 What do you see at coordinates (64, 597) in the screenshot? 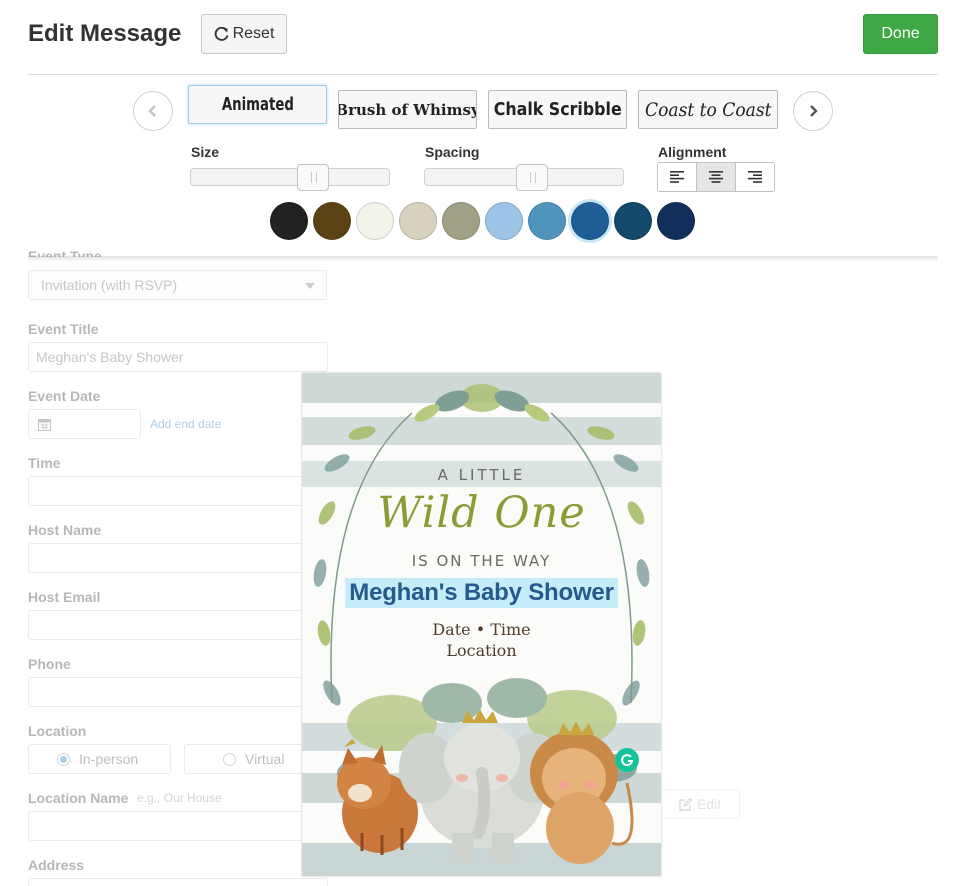
I see `host-email-label: Host Email` at bounding box center [64, 597].